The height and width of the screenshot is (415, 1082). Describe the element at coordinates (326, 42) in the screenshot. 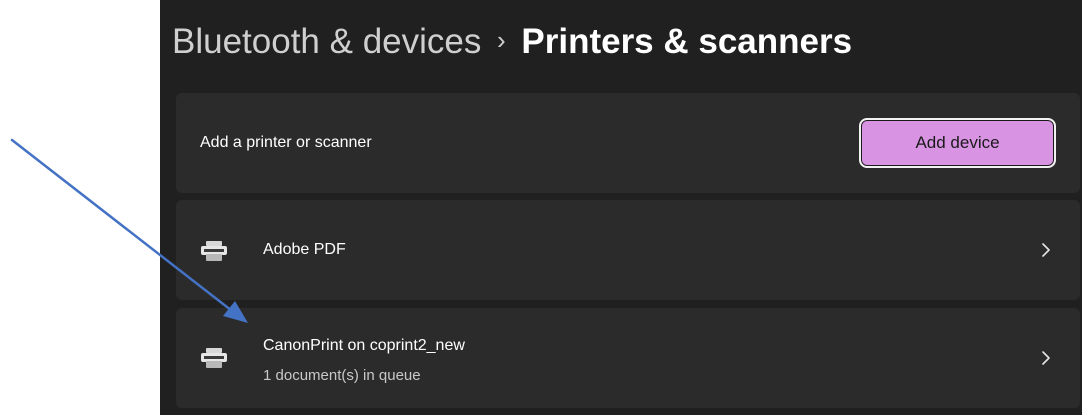

I see `breadcrumb-parent-link: Bluetooth & devices` at that location.